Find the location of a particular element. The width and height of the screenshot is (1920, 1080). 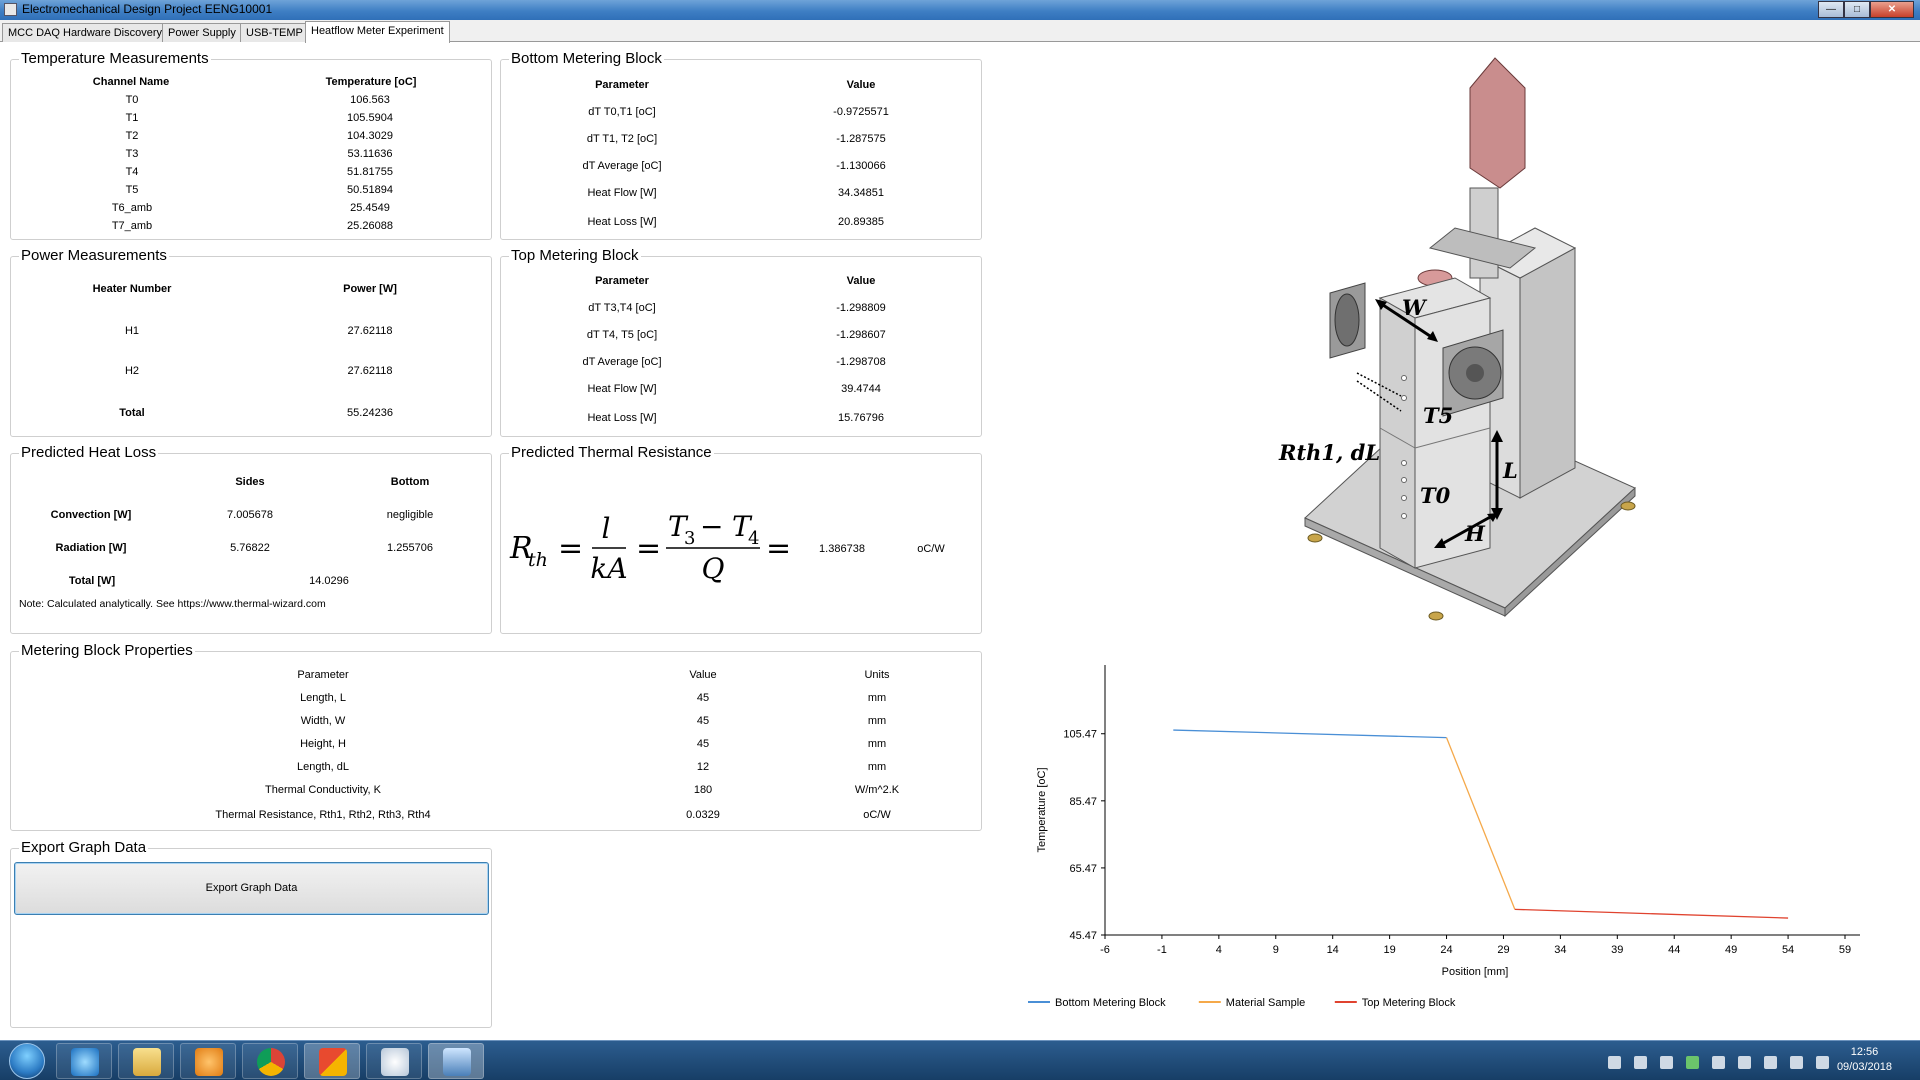

legend-label: Material Sample is located at coordinates (1265, 1003).